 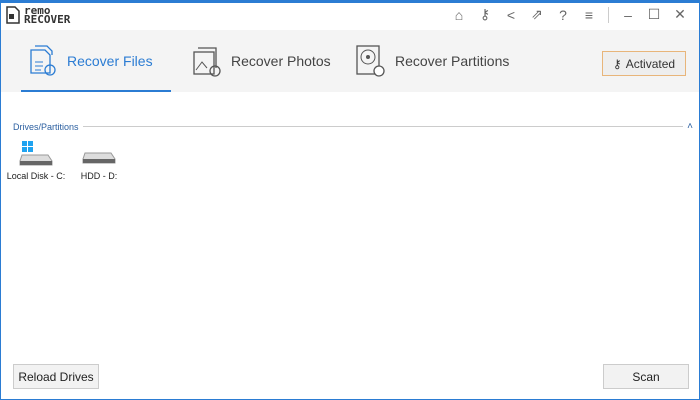 I want to click on system-drive-icon, so click(x=36, y=153).